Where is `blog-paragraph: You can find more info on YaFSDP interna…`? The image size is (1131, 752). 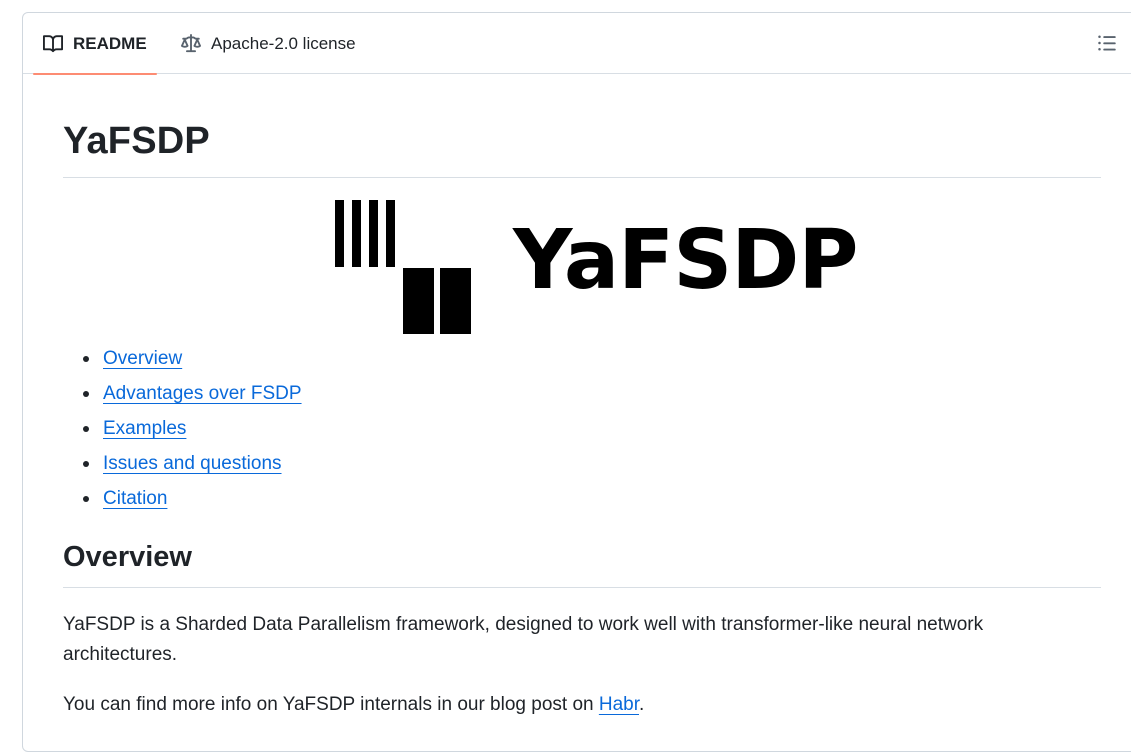
blog-paragraph: You can find more info on YaFSDP interna… is located at coordinates (563, 705).